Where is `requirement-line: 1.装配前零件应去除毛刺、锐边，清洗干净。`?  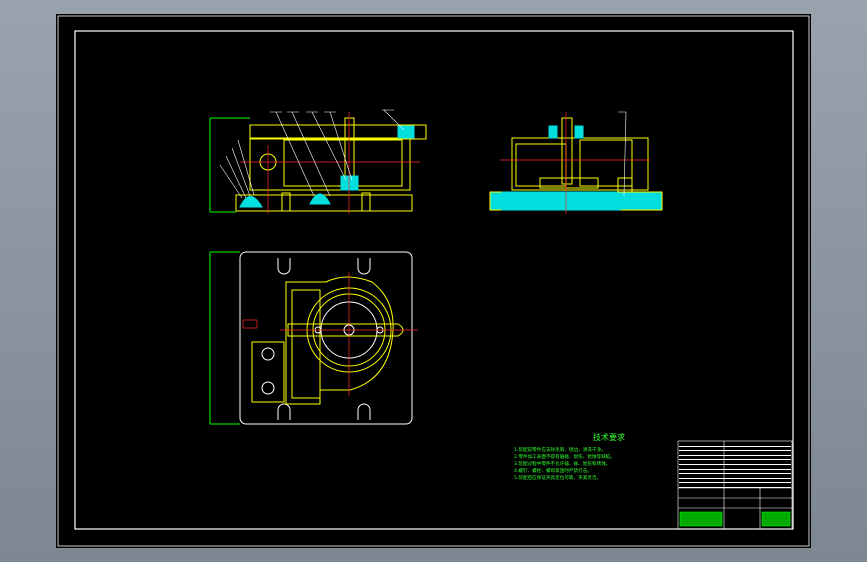 requirement-line: 1.装配前零件应去除毛刺、锐边，清洗干净。 is located at coordinates (560, 450).